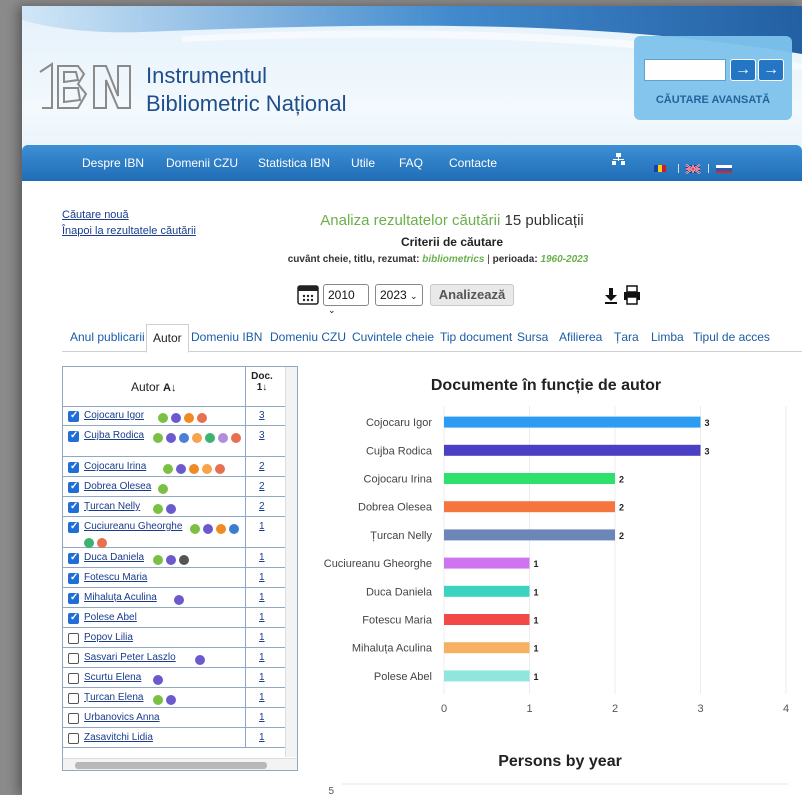  I want to click on author-name-link: Cuciureanu Gheorghe, so click(133, 526).